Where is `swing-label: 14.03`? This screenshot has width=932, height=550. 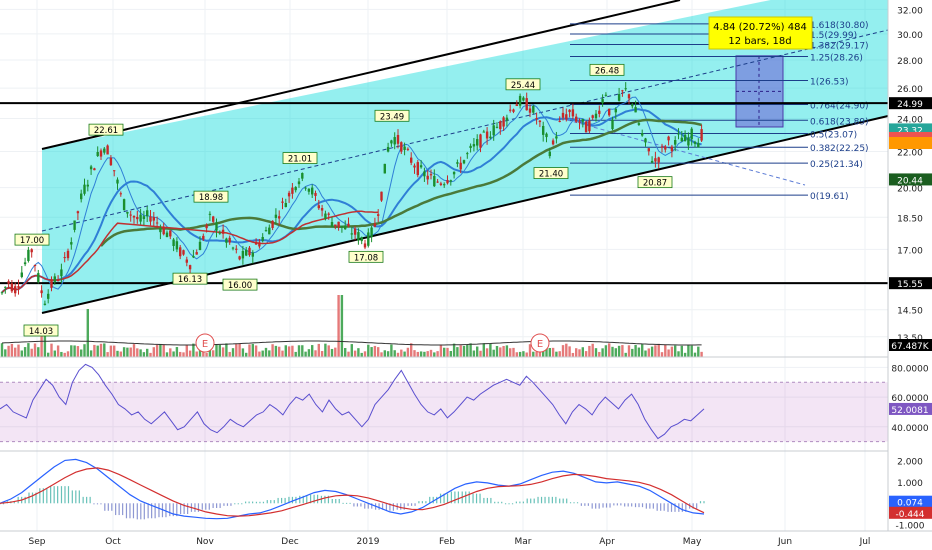 swing-label: 14.03 is located at coordinates (41, 330).